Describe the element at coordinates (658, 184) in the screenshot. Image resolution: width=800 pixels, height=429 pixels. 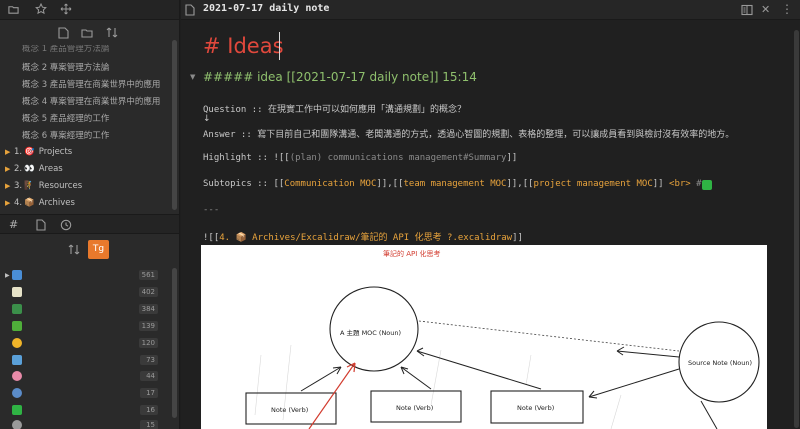
I see `subtopics-close: ]]` at that location.